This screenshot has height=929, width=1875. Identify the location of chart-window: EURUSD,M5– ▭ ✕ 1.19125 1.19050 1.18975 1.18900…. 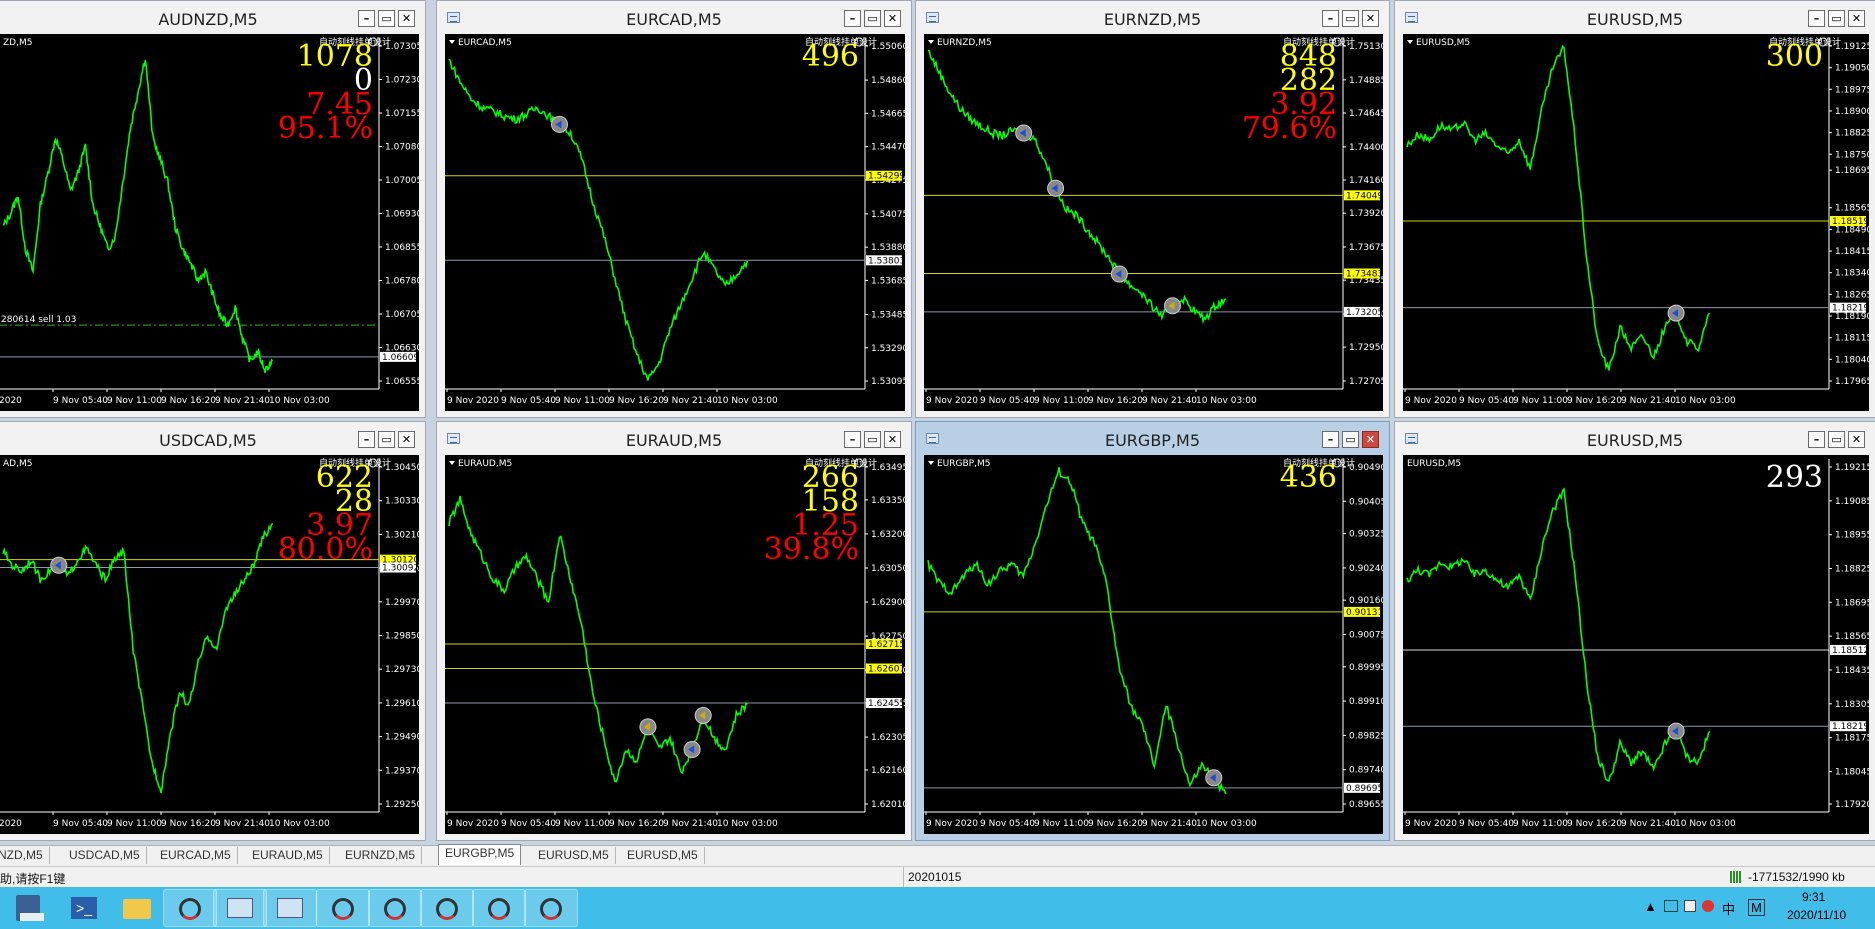
(1634, 209).